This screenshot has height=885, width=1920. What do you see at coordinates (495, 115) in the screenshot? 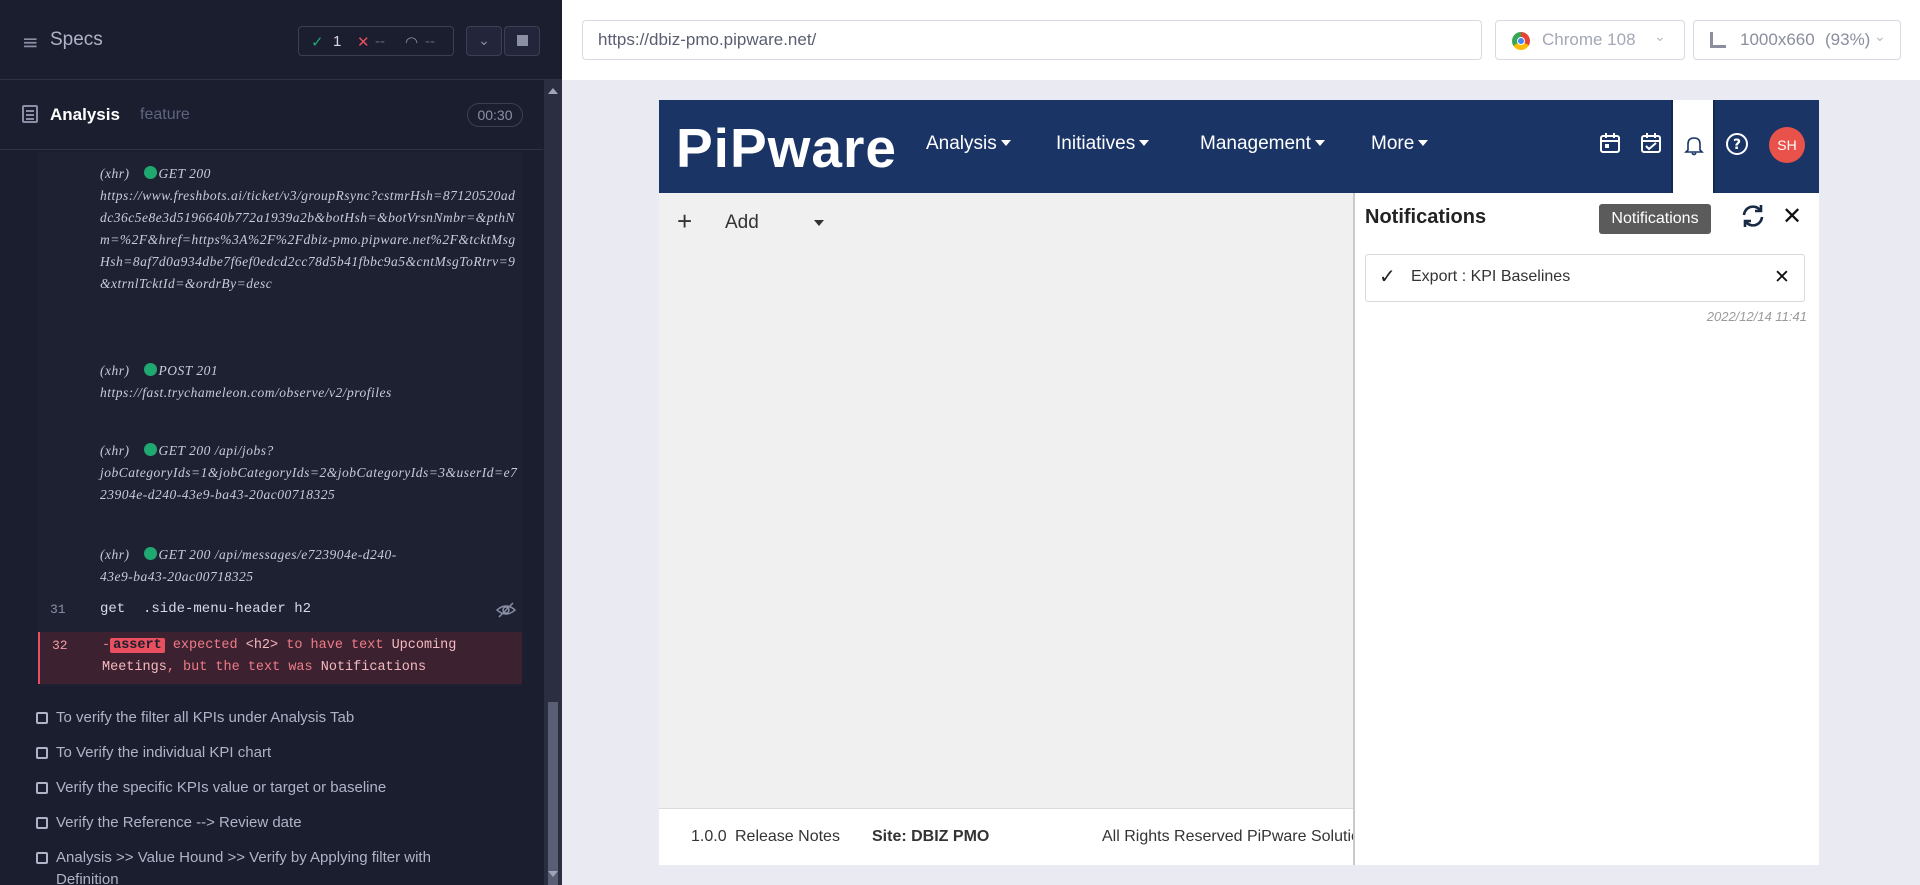
I see `spec-duration: 00:30` at bounding box center [495, 115].